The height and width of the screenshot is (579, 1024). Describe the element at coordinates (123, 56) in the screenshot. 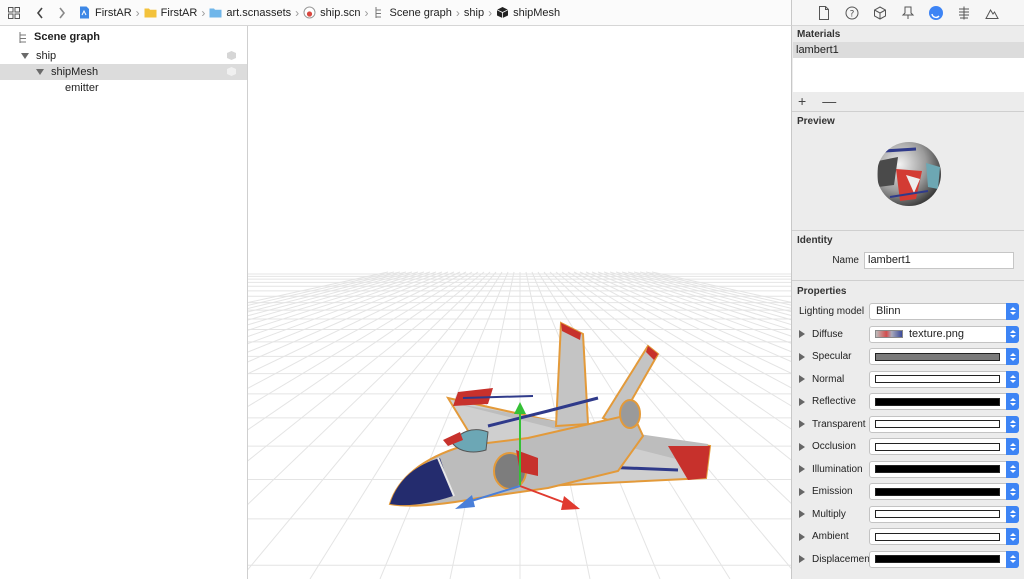

I see `outline-node-ship: ship` at that location.